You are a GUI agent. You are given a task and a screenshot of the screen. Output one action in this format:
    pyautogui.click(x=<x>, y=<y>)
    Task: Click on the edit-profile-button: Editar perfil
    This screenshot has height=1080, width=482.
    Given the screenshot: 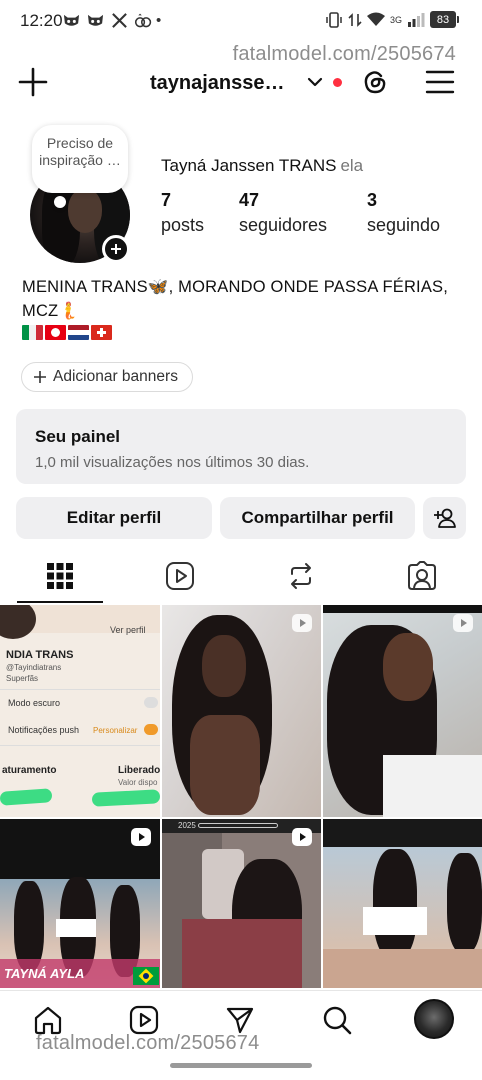 What is the action you would take?
    pyautogui.click(x=114, y=518)
    